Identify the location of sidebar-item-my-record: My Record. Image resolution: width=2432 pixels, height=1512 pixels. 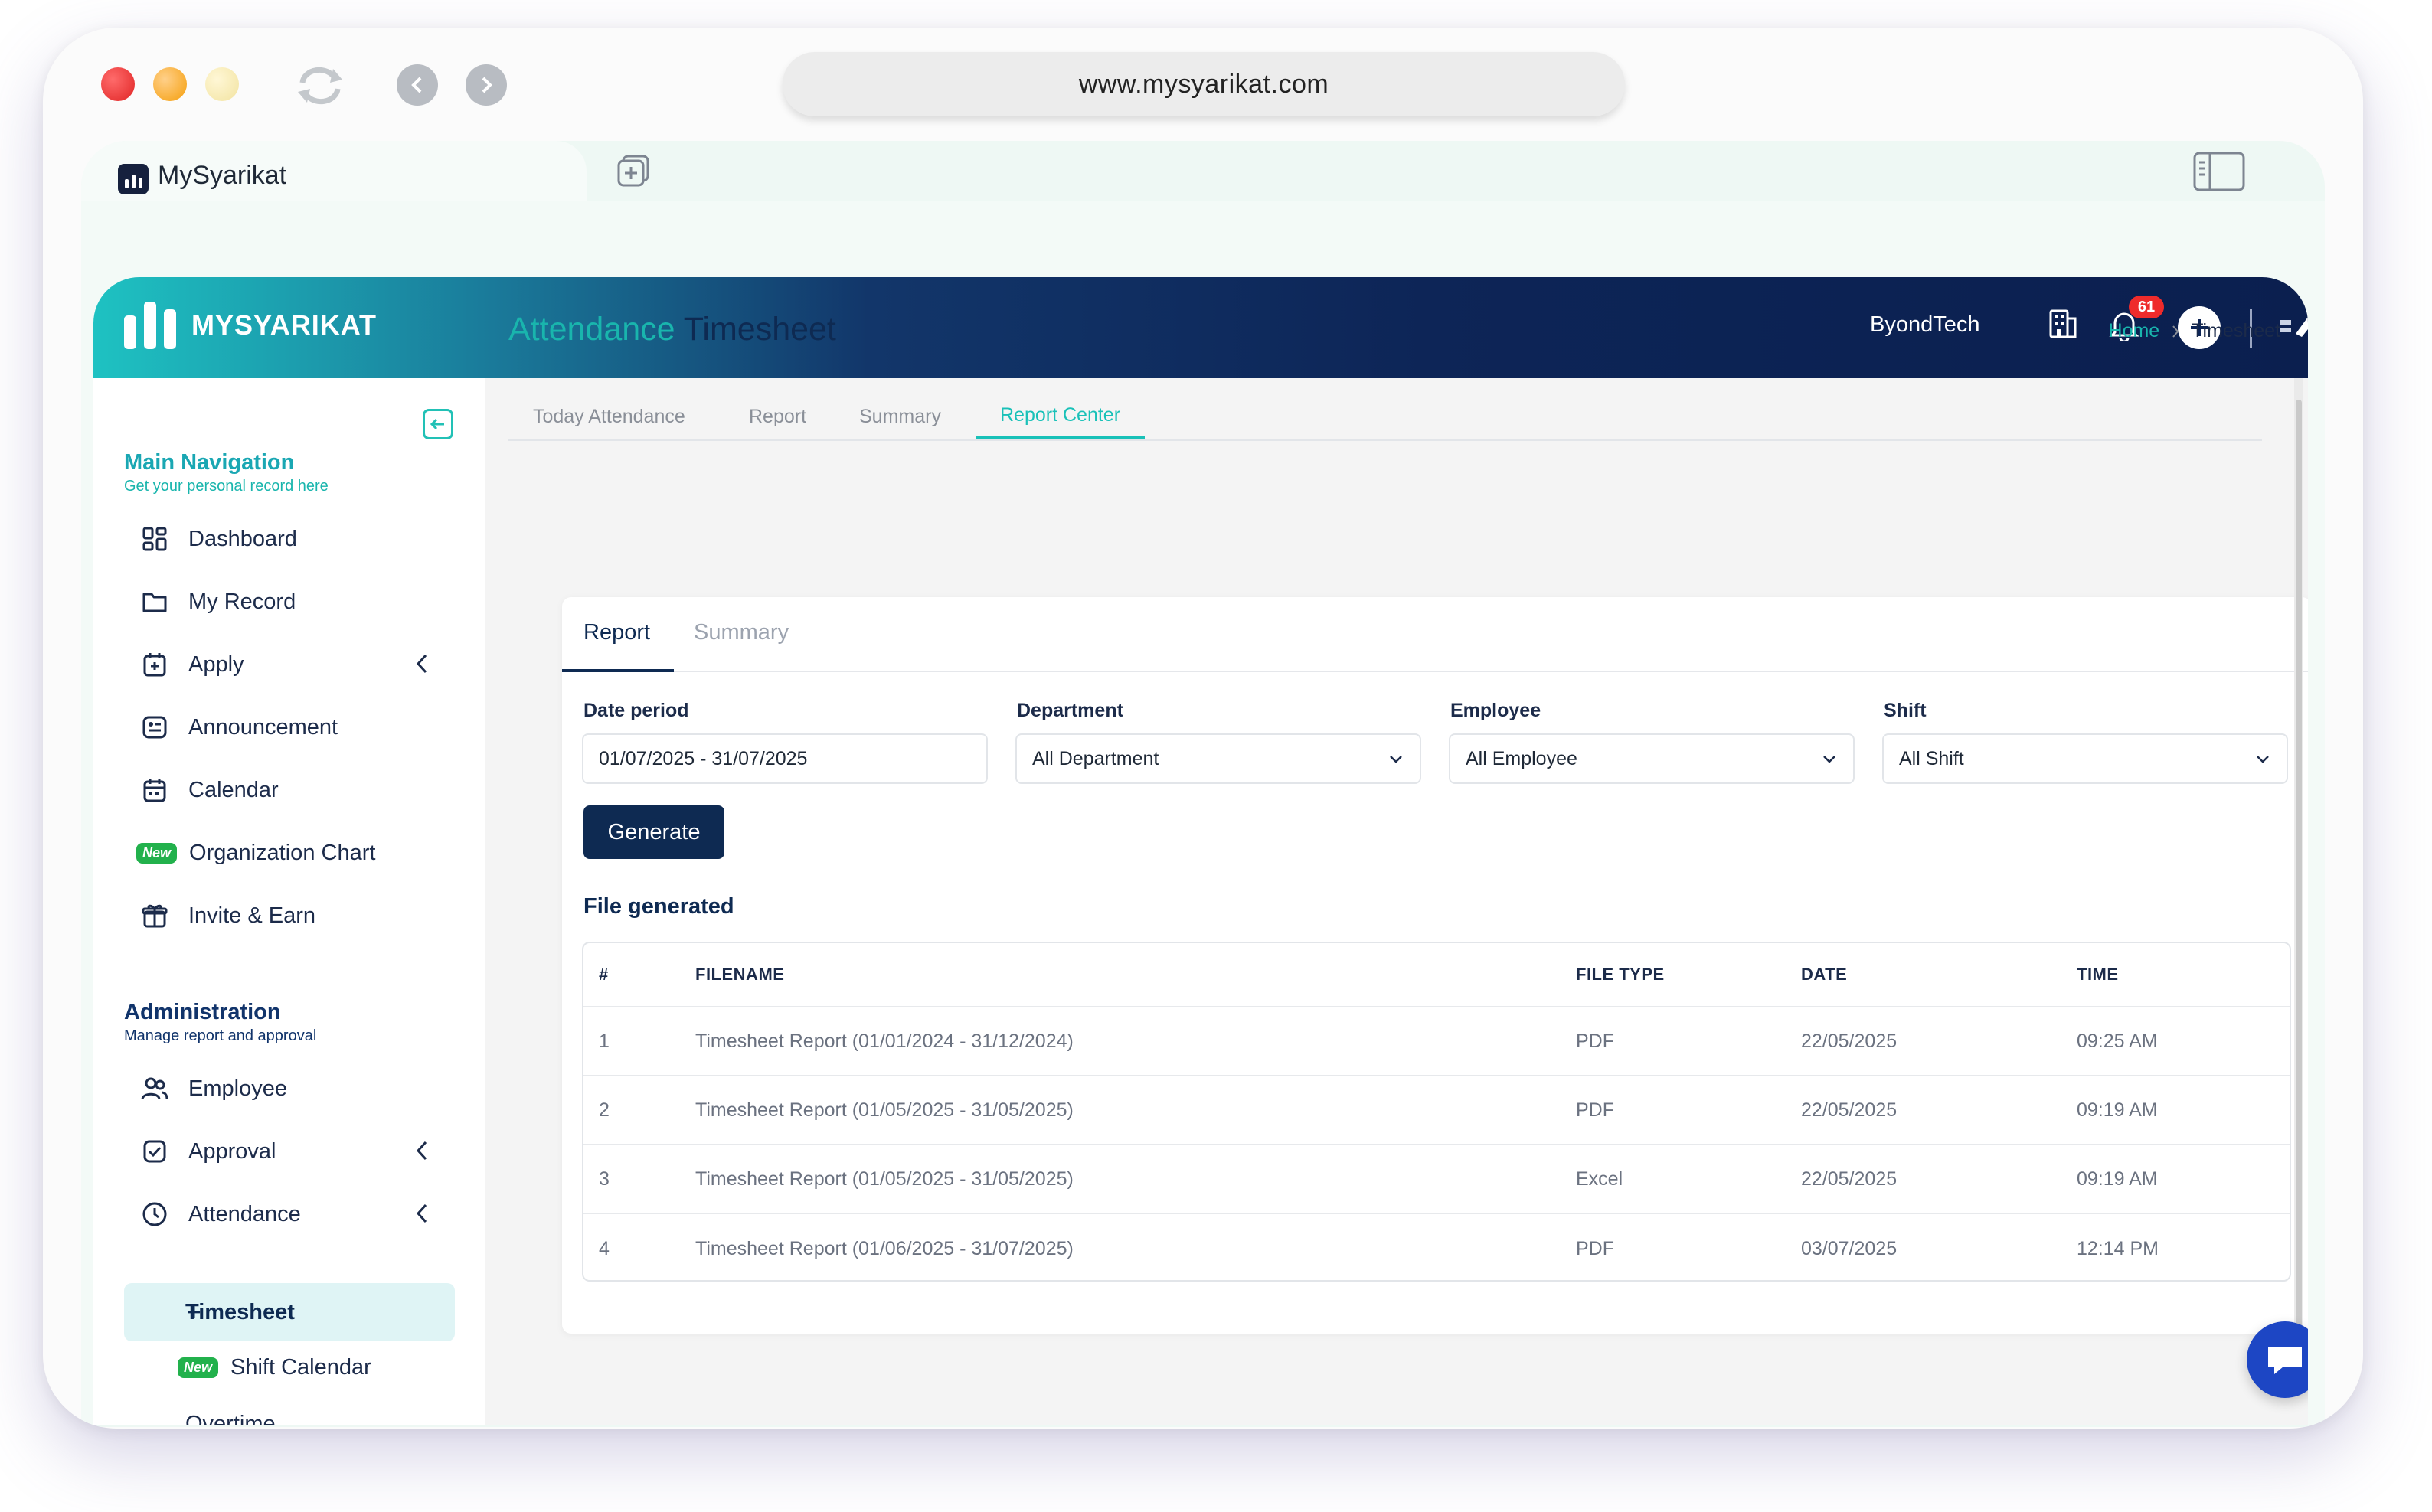
(284, 602).